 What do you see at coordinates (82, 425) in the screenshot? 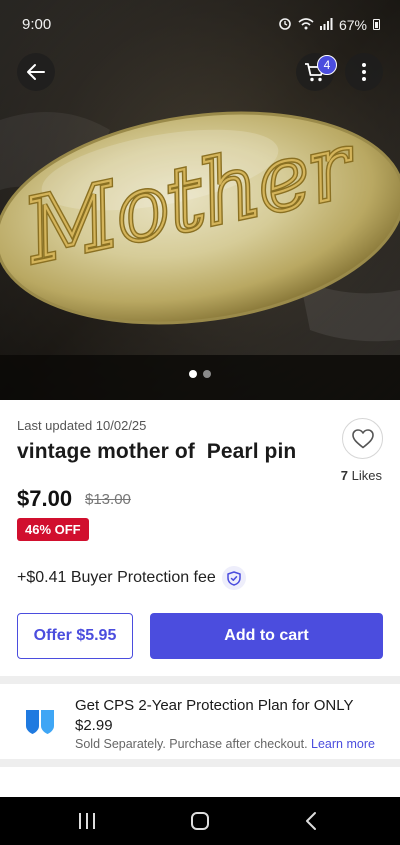
I see `last-updated-text: Last updated 10/02/25` at bounding box center [82, 425].